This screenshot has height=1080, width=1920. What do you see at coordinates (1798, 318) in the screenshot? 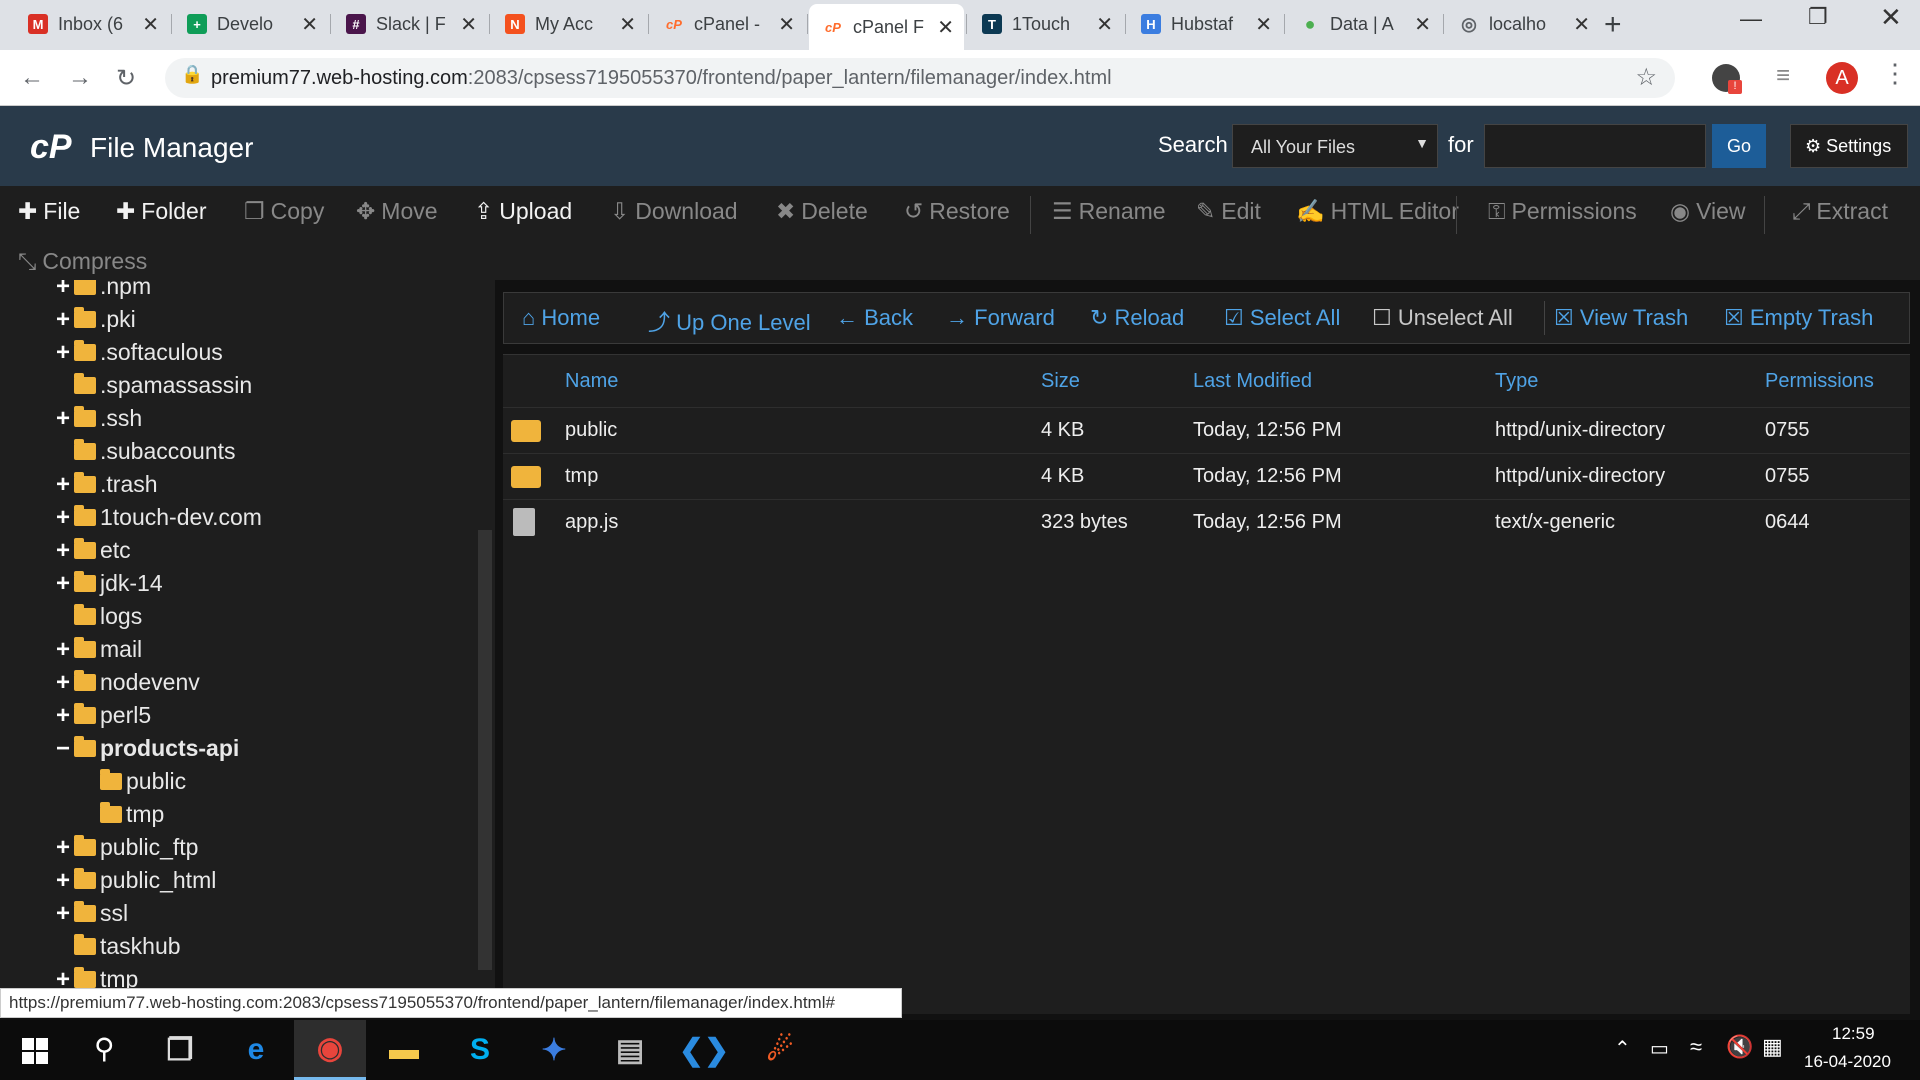
I see `nav-empty-trash-button: ☒ Empty Trash` at bounding box center [1798, 318].